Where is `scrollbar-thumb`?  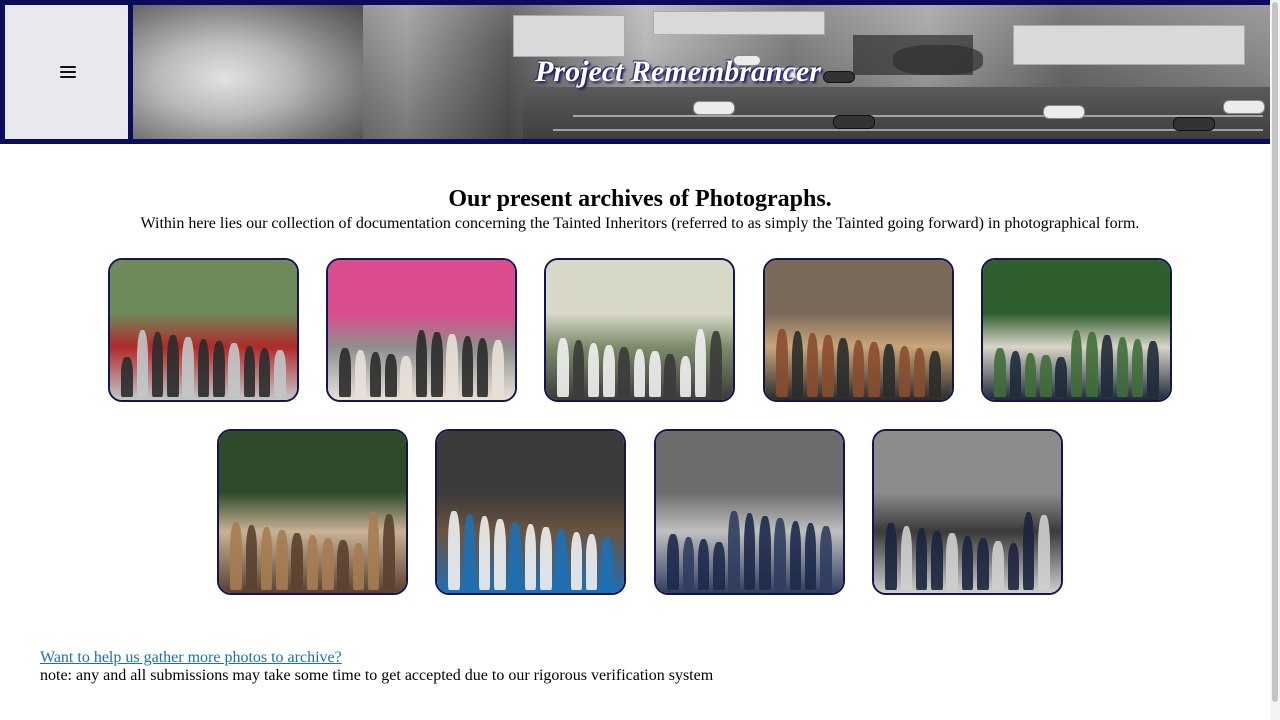 scrollbar-thumb is located at coordinates (1275, 352).